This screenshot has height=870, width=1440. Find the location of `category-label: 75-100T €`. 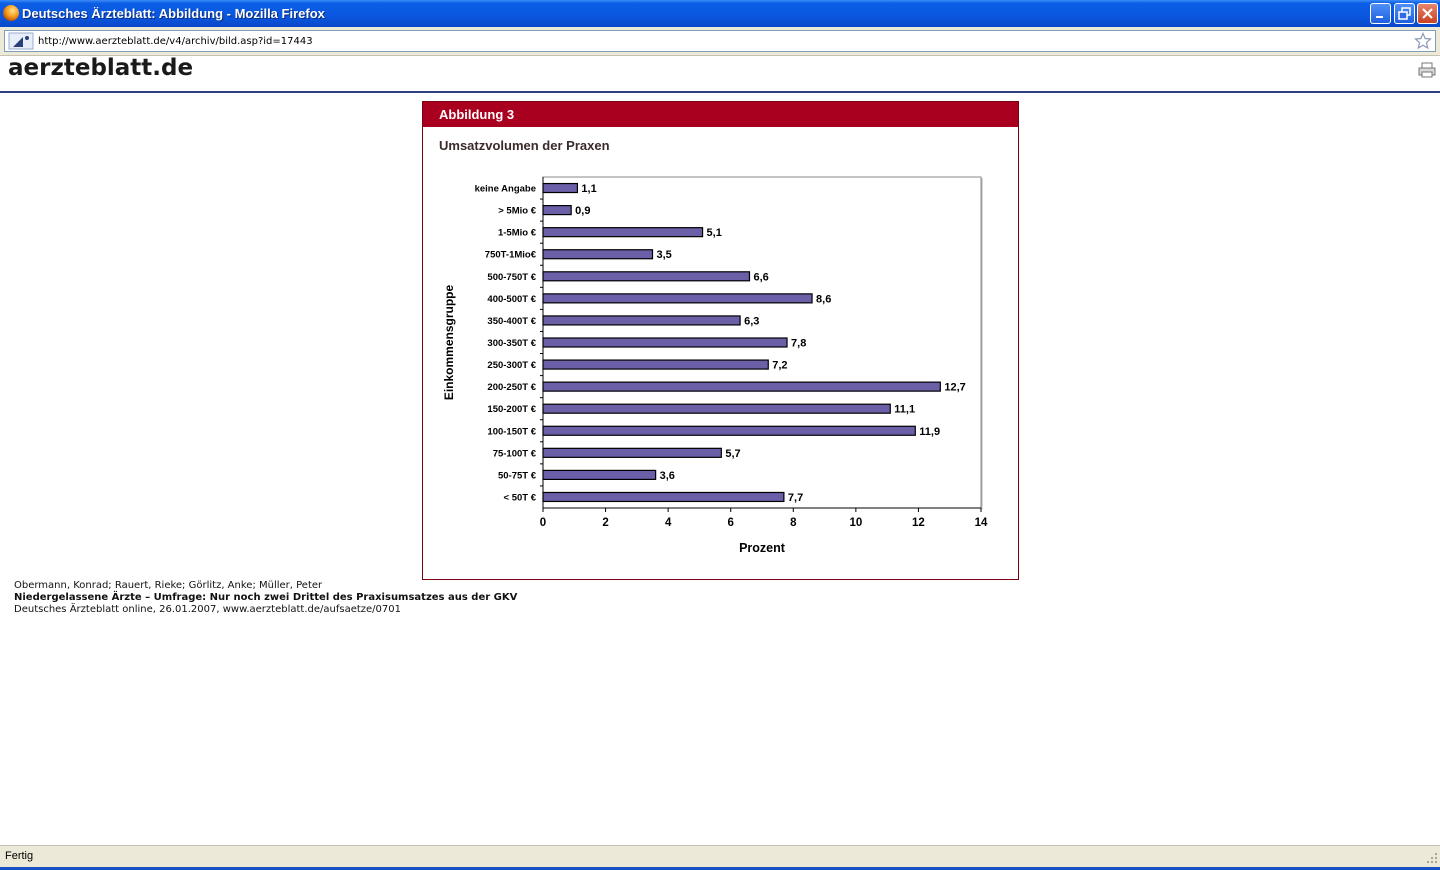

category-label: 75-100T € is located at coordinates (515, 453).